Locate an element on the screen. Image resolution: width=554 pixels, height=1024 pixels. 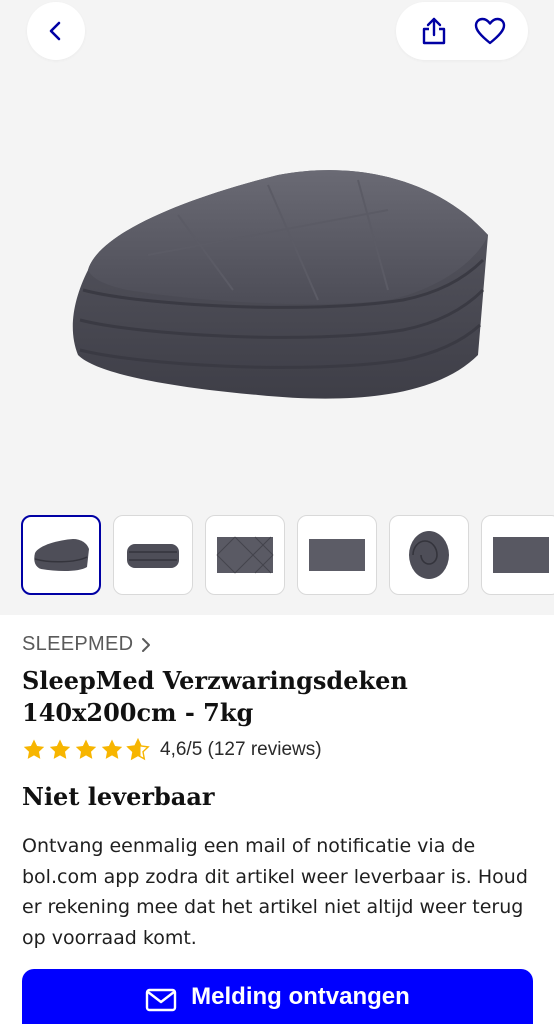
notify-button: Melding ontvangen is located at coordinates (277, 996).